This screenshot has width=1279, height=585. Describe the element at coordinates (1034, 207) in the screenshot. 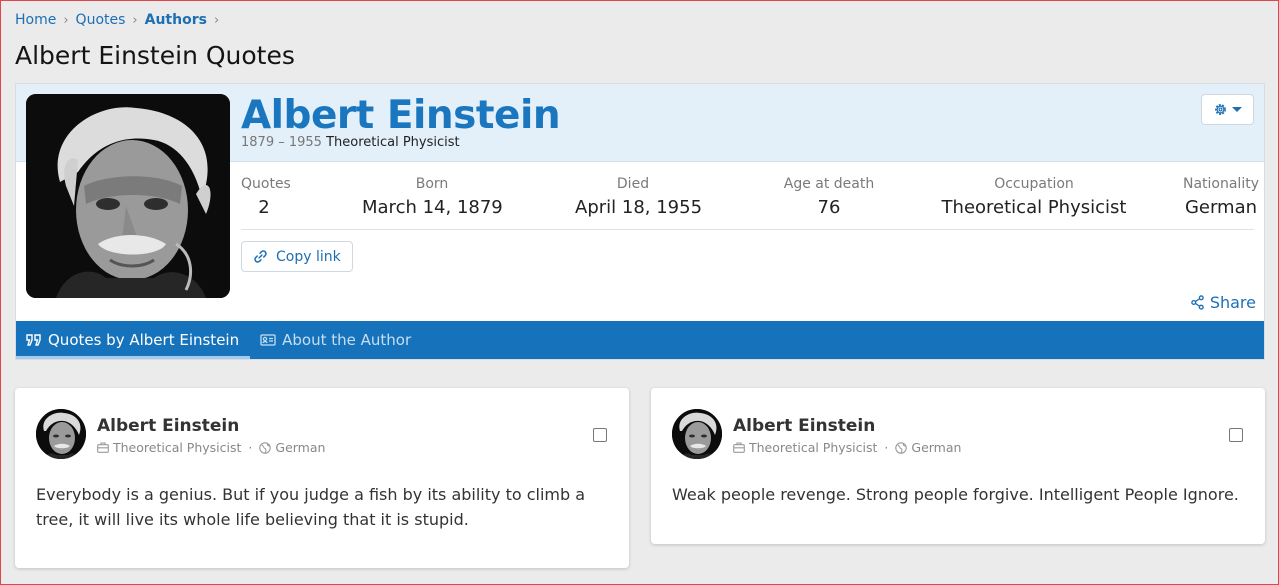

I see `stat-value: Theoretical Physicist` at that location.